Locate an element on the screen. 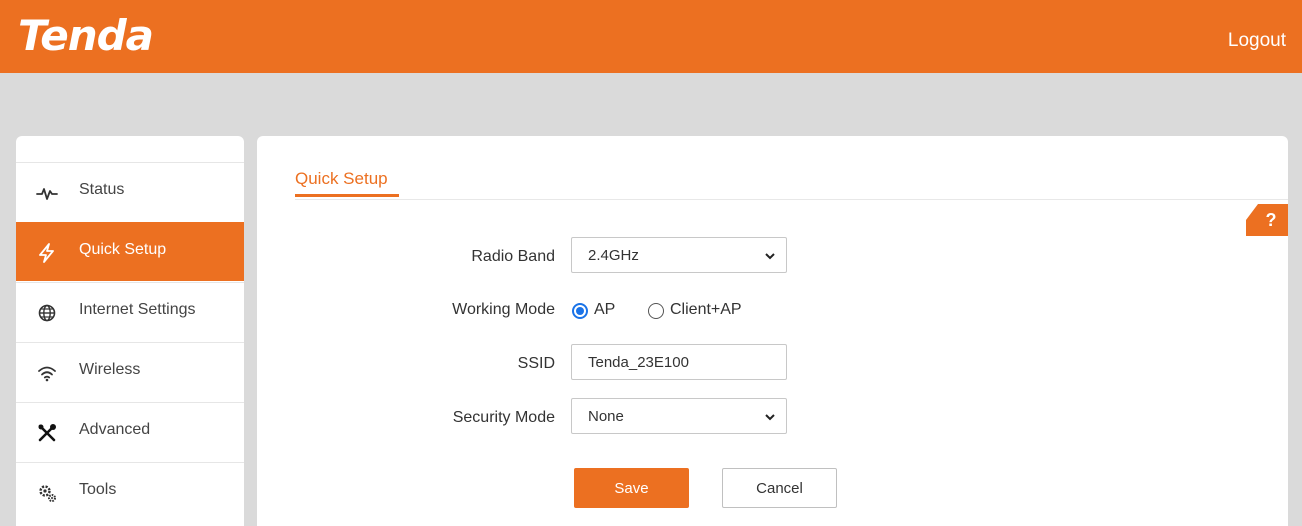 This screenshot has width=1302, height=526. radio-band-value: 2.4GHz is located at coordinates (613, 255).